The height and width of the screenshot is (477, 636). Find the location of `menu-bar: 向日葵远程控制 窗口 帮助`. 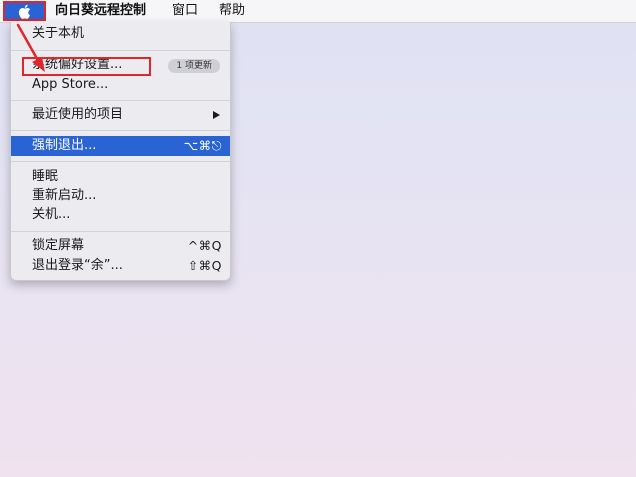

menu-bar: 向日葵远程控制 窗口 帮助 is located at coordinates (318, 11).